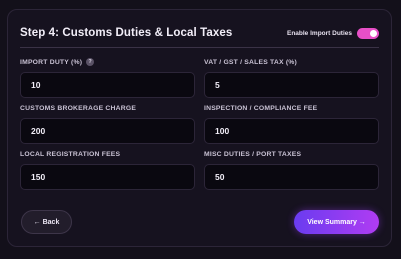 This screenshot has height=259, width=401. I want to click on toggle-knob, so click(373, 33).